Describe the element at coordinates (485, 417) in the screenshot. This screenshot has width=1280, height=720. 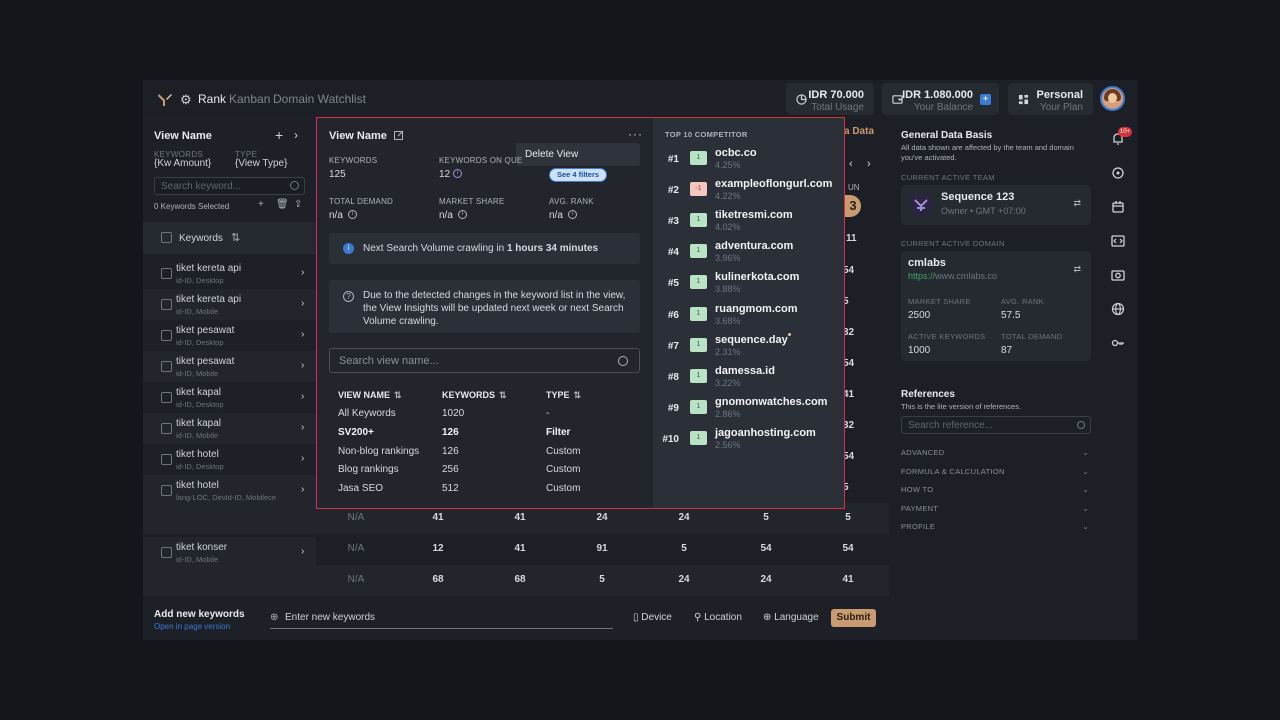
I see `view-row: All Keywords 1020 -` at that location.